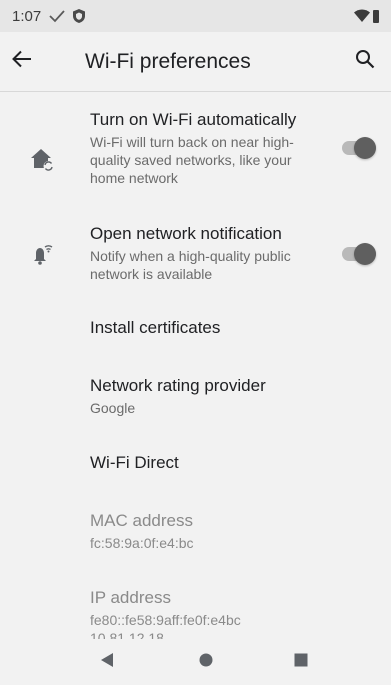 The width and height of the screenshot is (391, 685). What do you see at coordinates (193, 119) in the screenshot?
I see `pref-title: Turn on Wi-Fi automatically` at bounding box center [193, 119].